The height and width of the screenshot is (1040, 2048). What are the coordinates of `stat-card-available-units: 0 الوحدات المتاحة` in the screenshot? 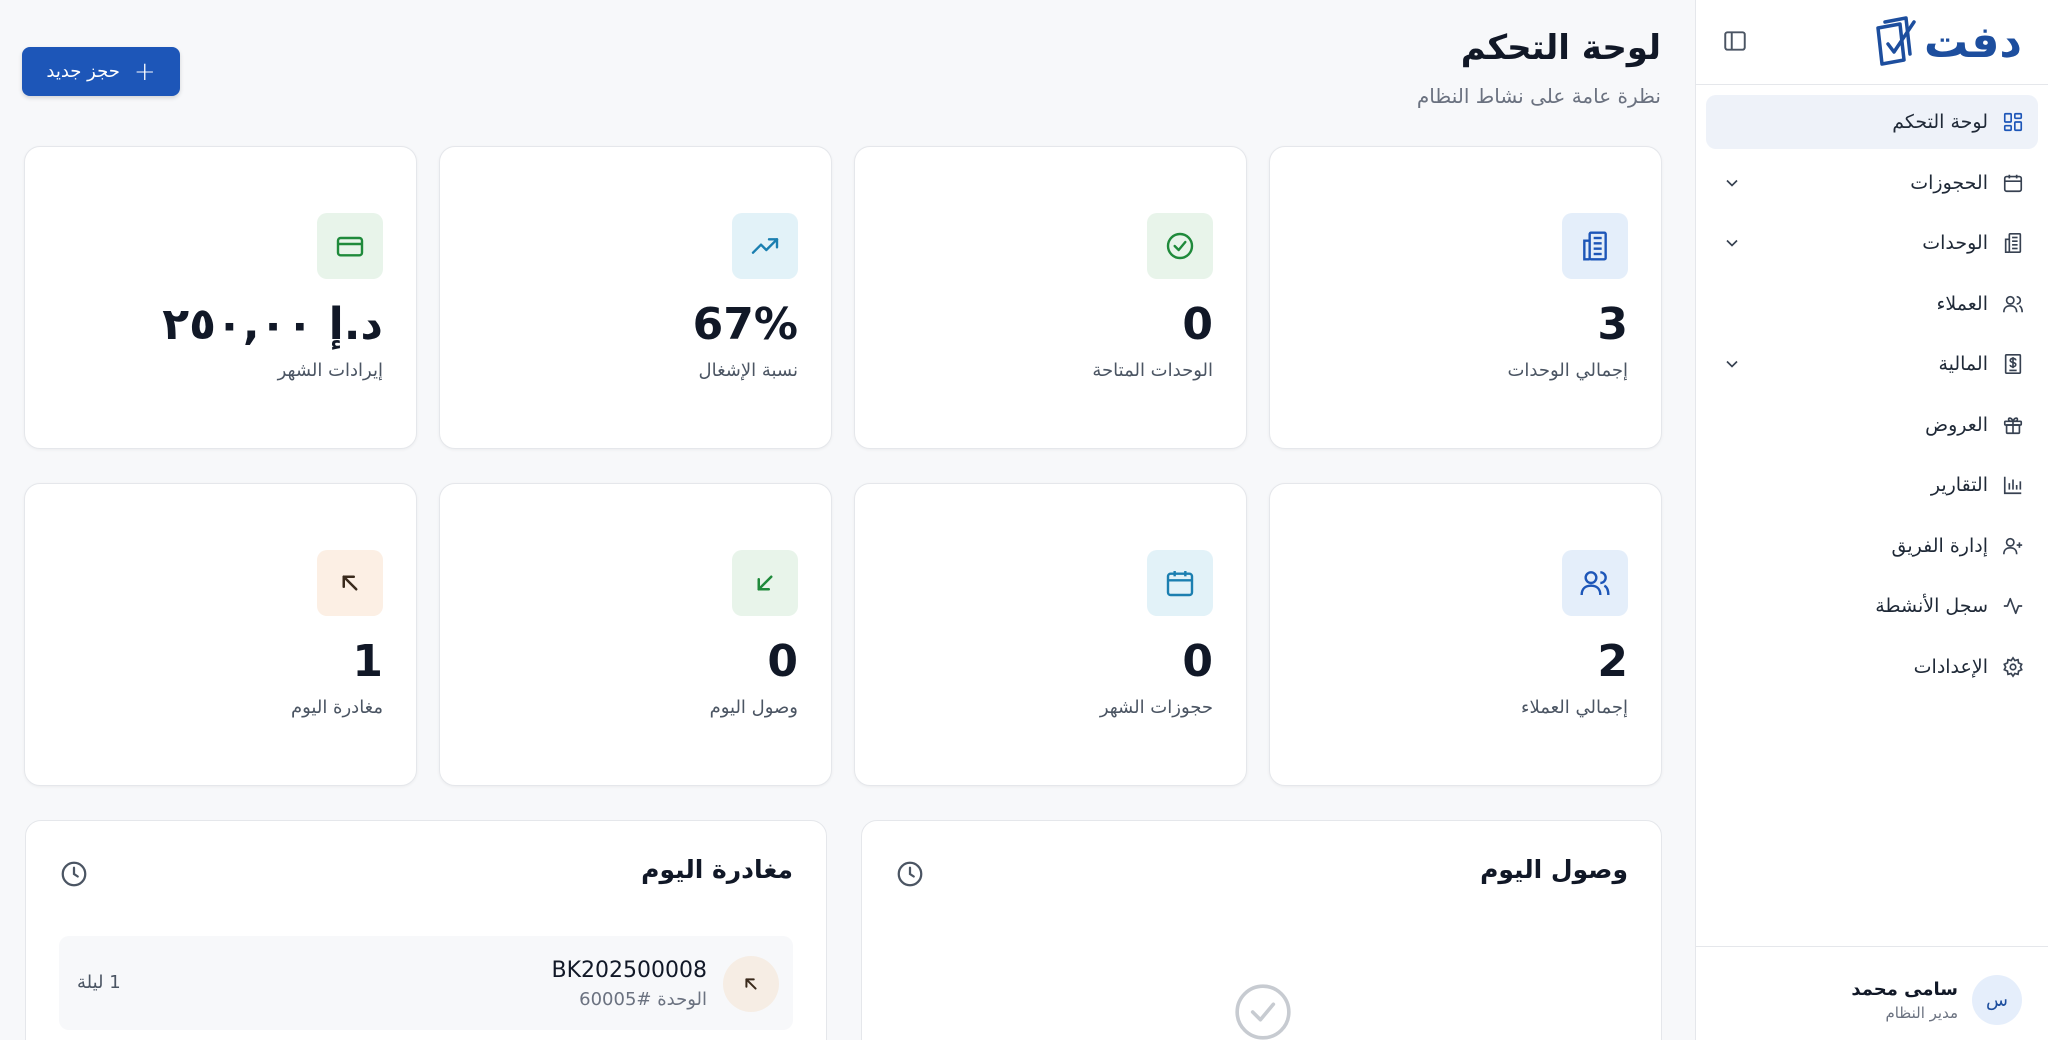 It's located at (1050, 297).